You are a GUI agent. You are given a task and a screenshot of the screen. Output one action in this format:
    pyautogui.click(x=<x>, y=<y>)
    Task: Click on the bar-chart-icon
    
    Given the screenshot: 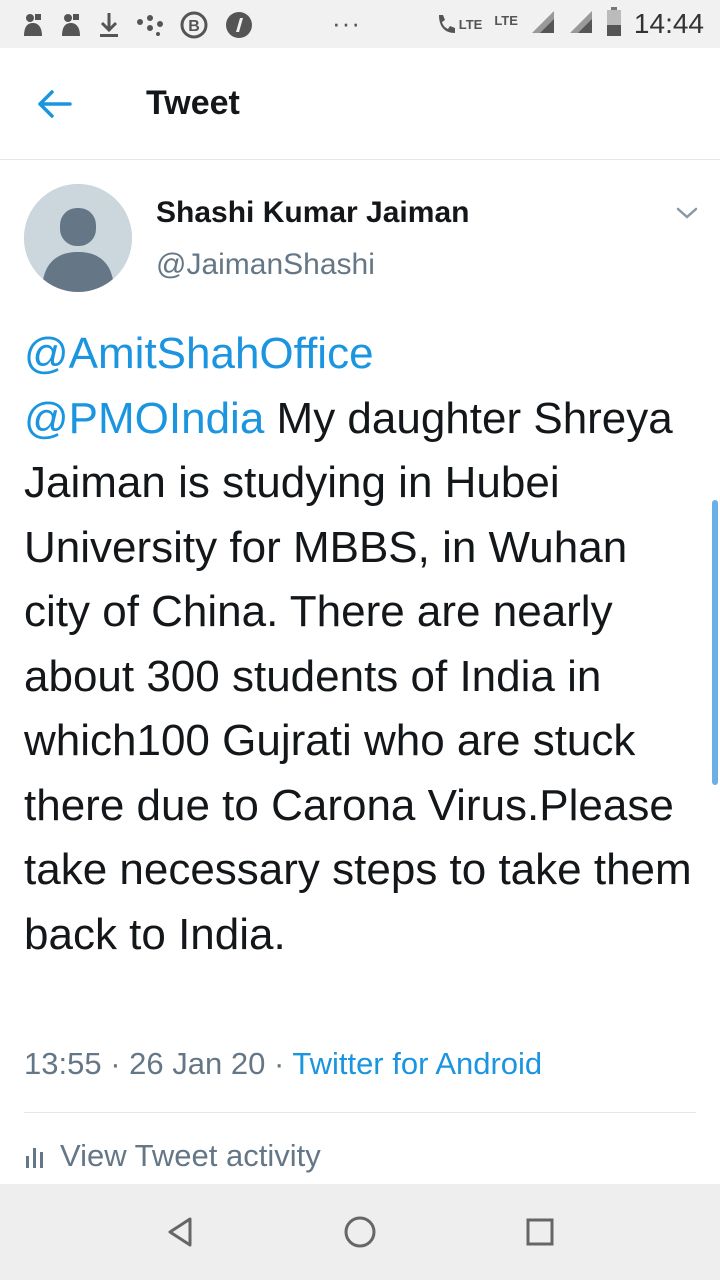 What is the action you would take?
    pyautogui.click(x=34, y=1158)
    